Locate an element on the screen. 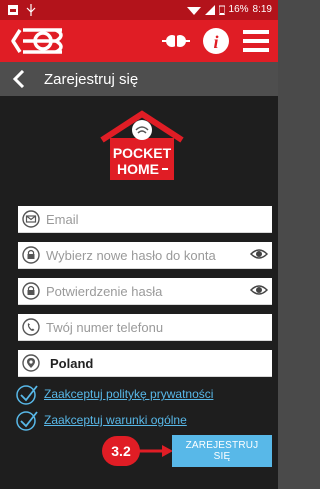 Image resolution: width=320 pixels, height=489 pixels. brand-line1: POCKET is located at coordinates (142, 153).